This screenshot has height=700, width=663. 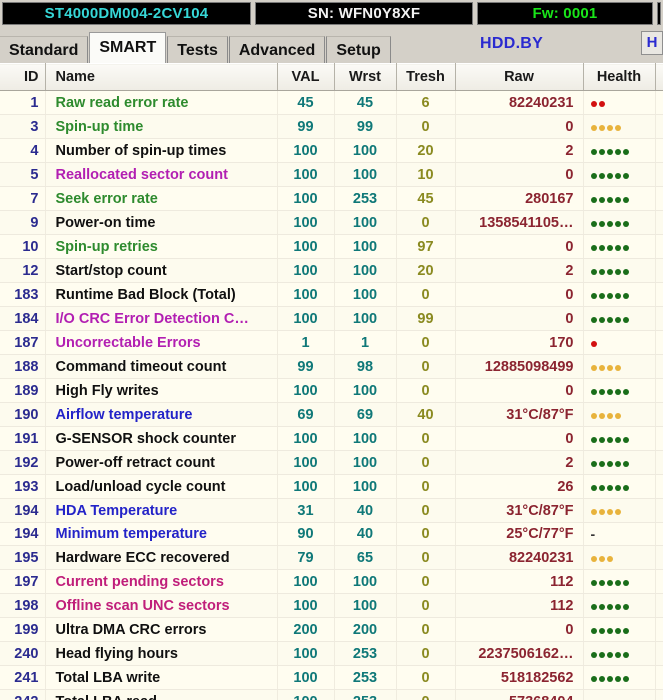 What do you see at coordinates (365, 366) in the screenshot?
I see `attribute-worst: 98` at bounding box center [365, 366].